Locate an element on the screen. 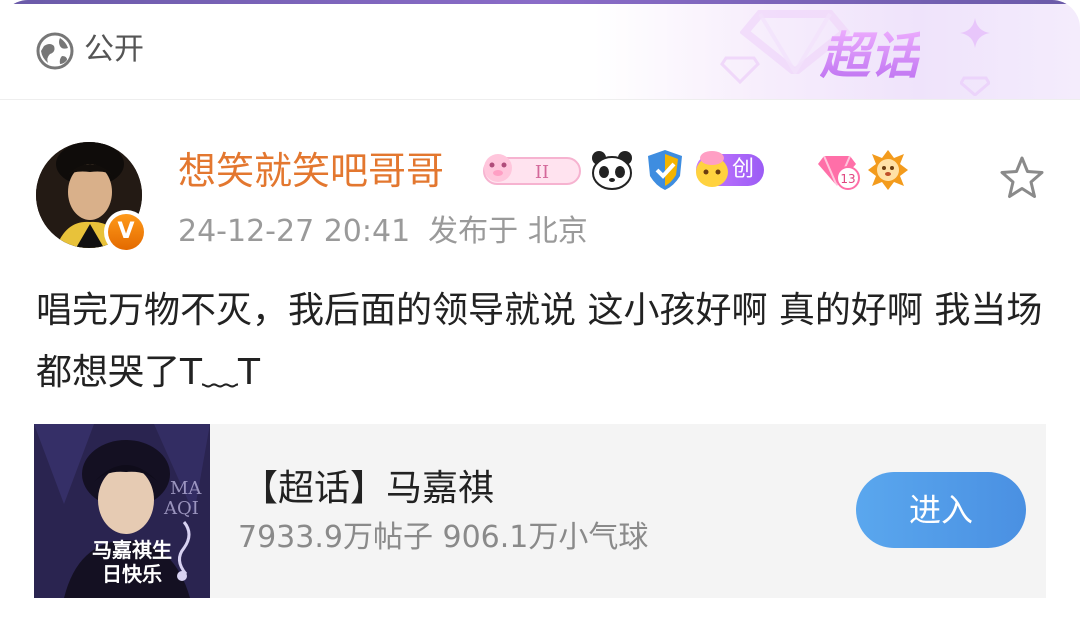 The image size is (1080, 636). creator-badge-icon is located at coordinates (712, 169).